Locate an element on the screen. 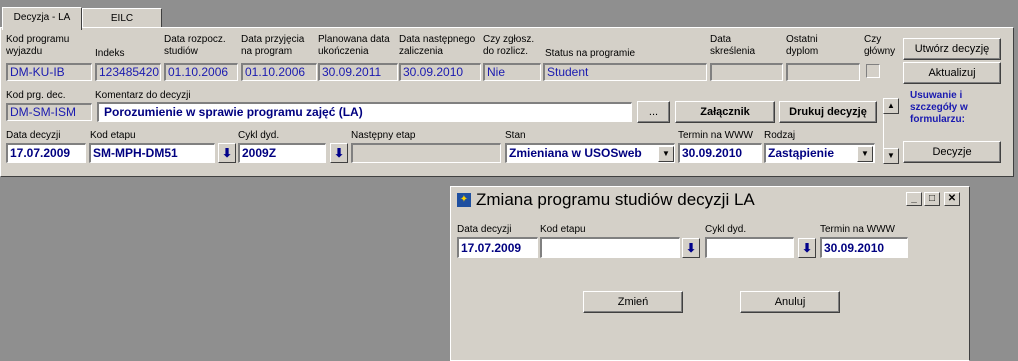 The height and width of the screenshot is (361, 1018). field-status: Student is located at coordinates (625, 72).